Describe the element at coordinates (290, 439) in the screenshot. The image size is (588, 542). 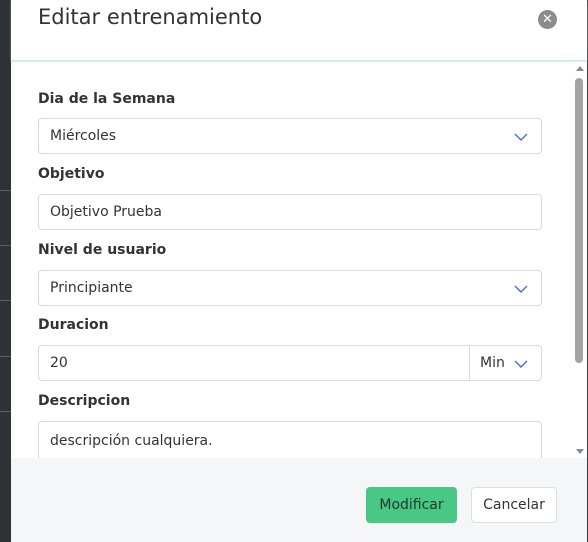
I see `description-textarea: descripción cualquiera.` at that location.